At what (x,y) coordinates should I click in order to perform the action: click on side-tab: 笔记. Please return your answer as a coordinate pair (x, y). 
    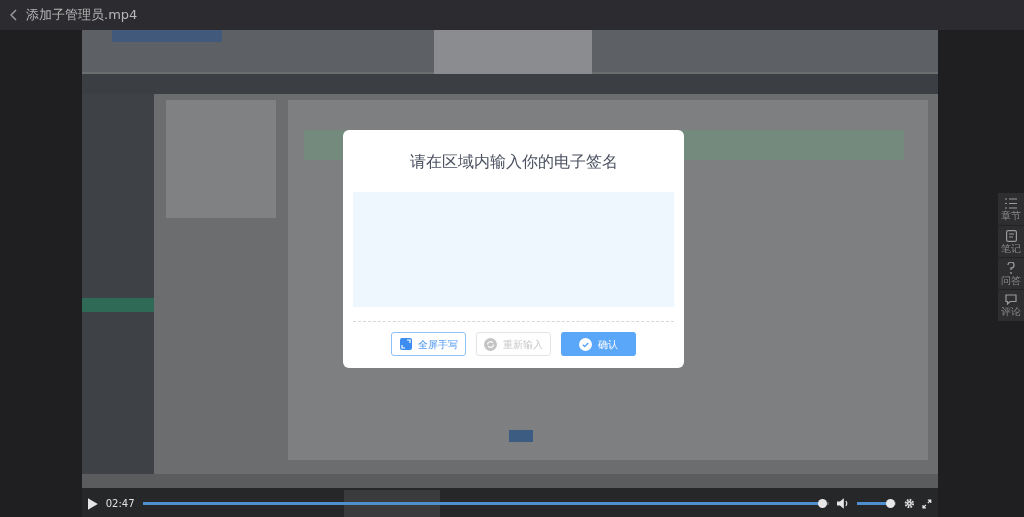
    Looking at the image, I should click on (1011, 241).